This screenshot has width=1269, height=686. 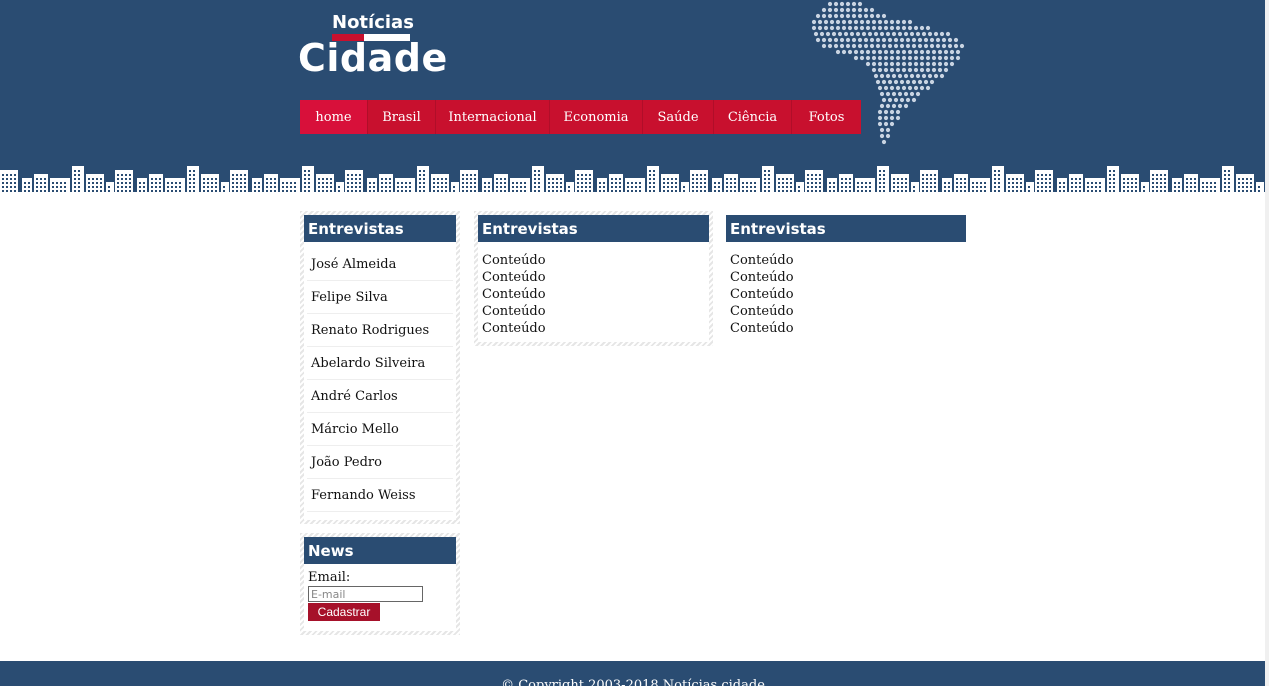 I want to click on sidebar-interviews-title: Entrevistas, so click(x=380, y=228).